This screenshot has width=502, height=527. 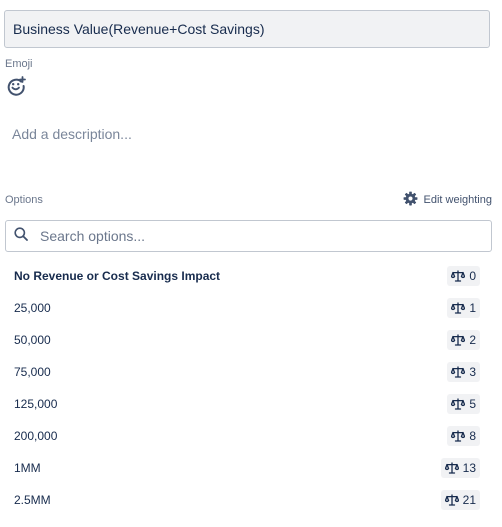 What do you see at coordinates (458, 200) in the screenshot?
I see `edit-weighting-label: Edit weighting` at bounding box center [458, 200].